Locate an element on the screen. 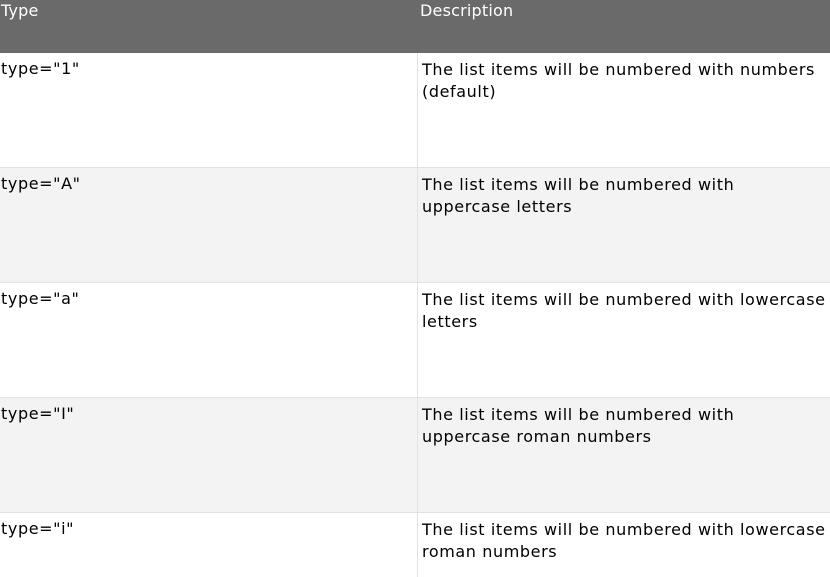  type-cell: type="a" is located at coordinates (40, 298).